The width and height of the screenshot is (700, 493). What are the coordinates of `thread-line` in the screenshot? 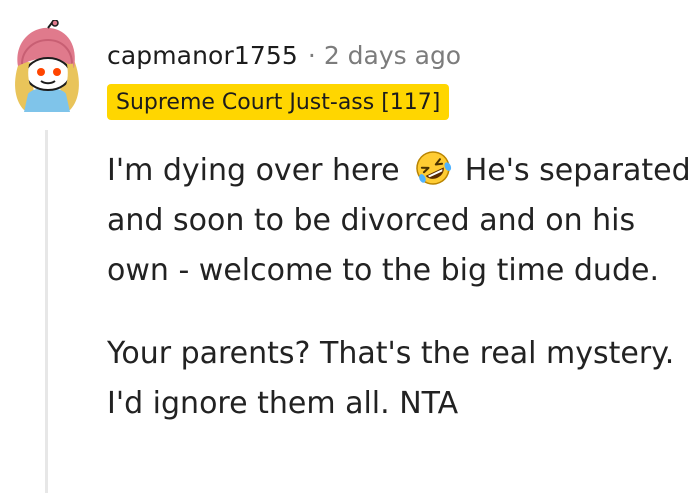 It's located at (46, 311).